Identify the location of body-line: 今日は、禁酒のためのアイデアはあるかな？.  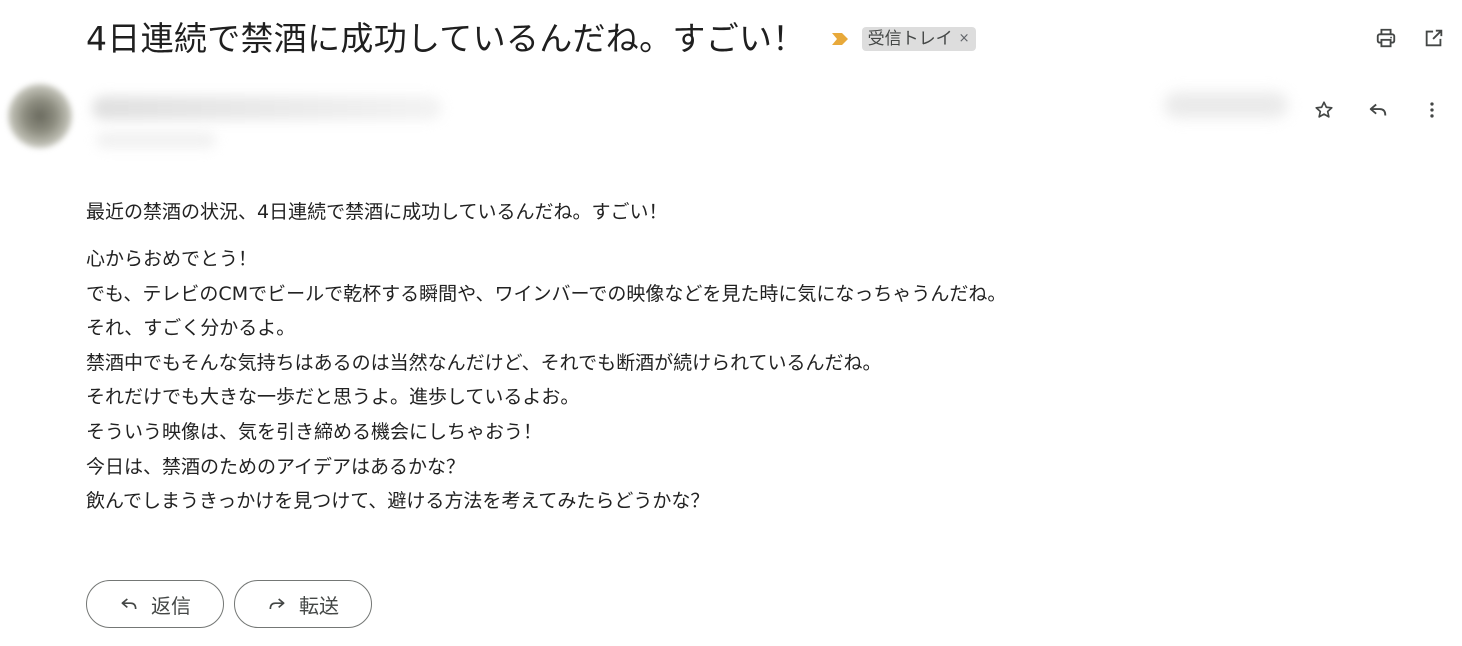
(276, 466).